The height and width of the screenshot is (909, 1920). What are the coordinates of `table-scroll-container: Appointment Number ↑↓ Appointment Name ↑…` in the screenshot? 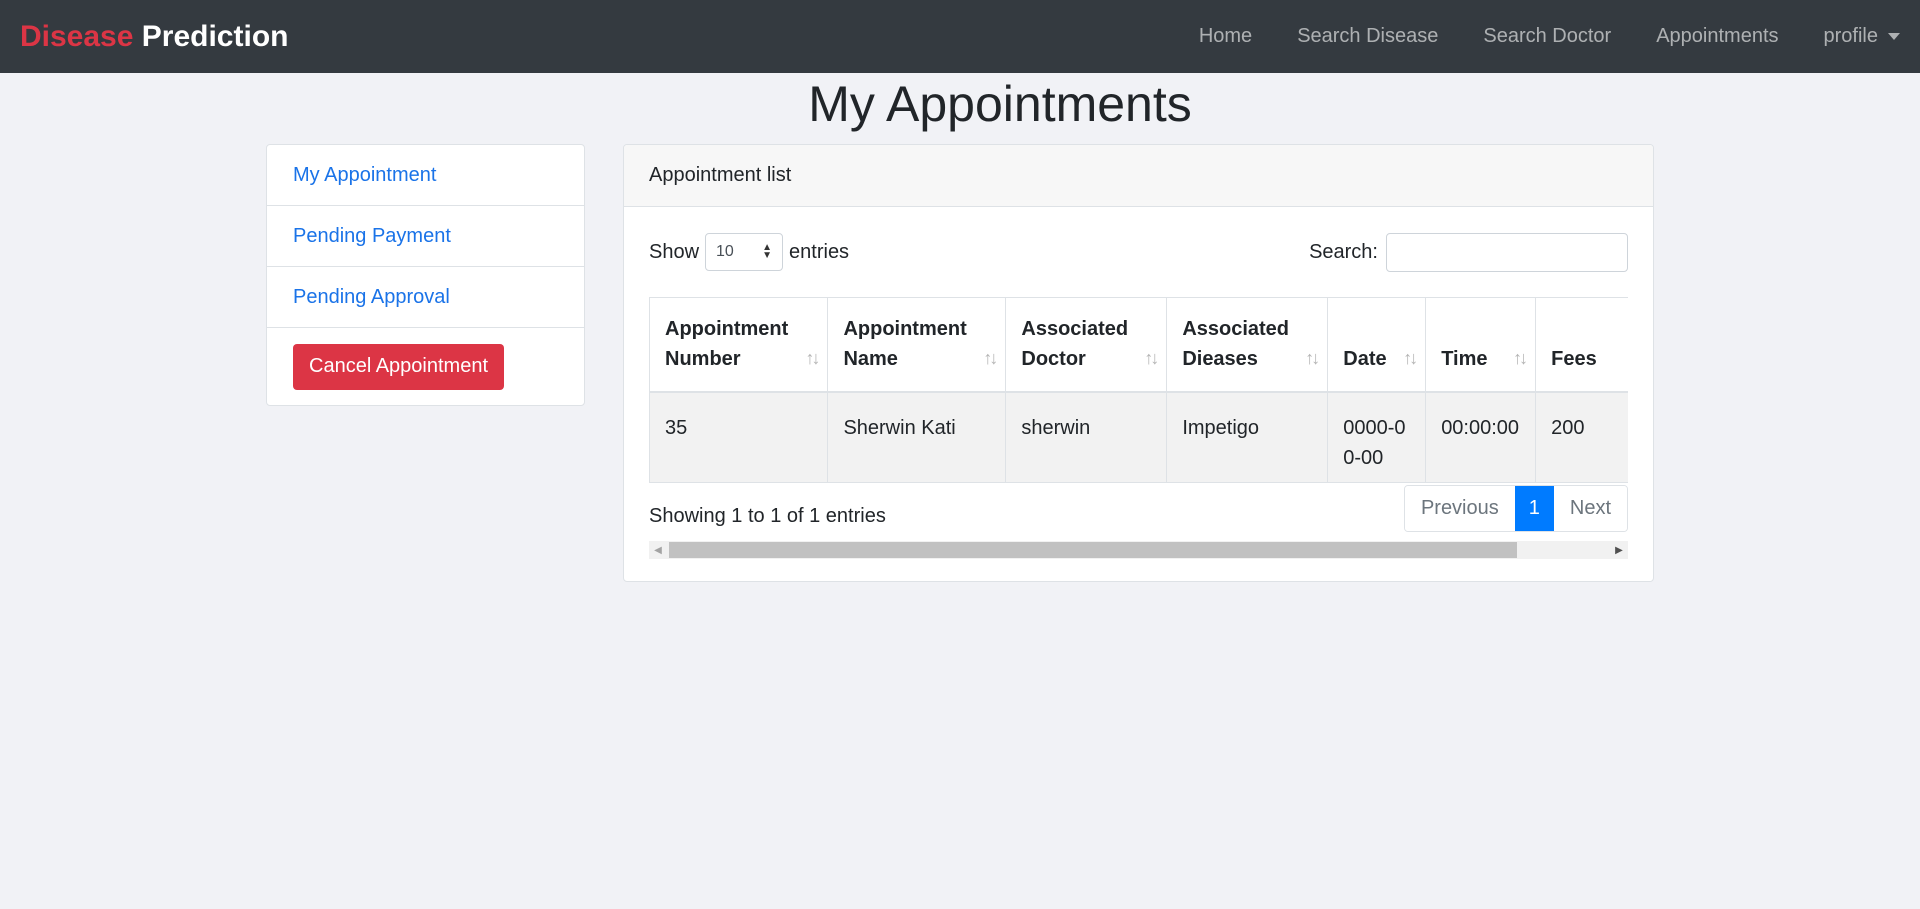 It's located at (1138, 390).